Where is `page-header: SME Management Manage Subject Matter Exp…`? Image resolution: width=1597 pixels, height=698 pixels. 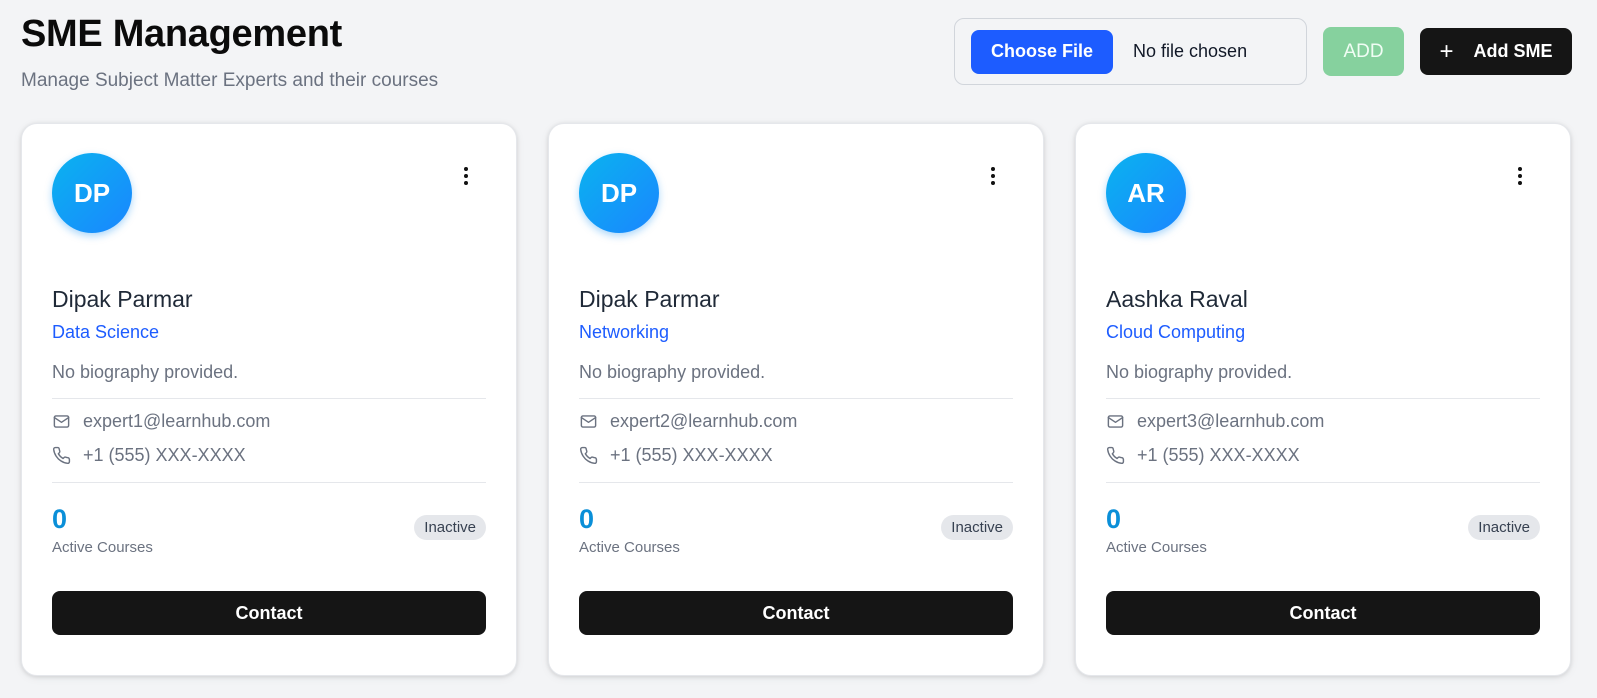
page-header: SME Management Manage Subject Matter Exp… is located at coordinates (229, 52).